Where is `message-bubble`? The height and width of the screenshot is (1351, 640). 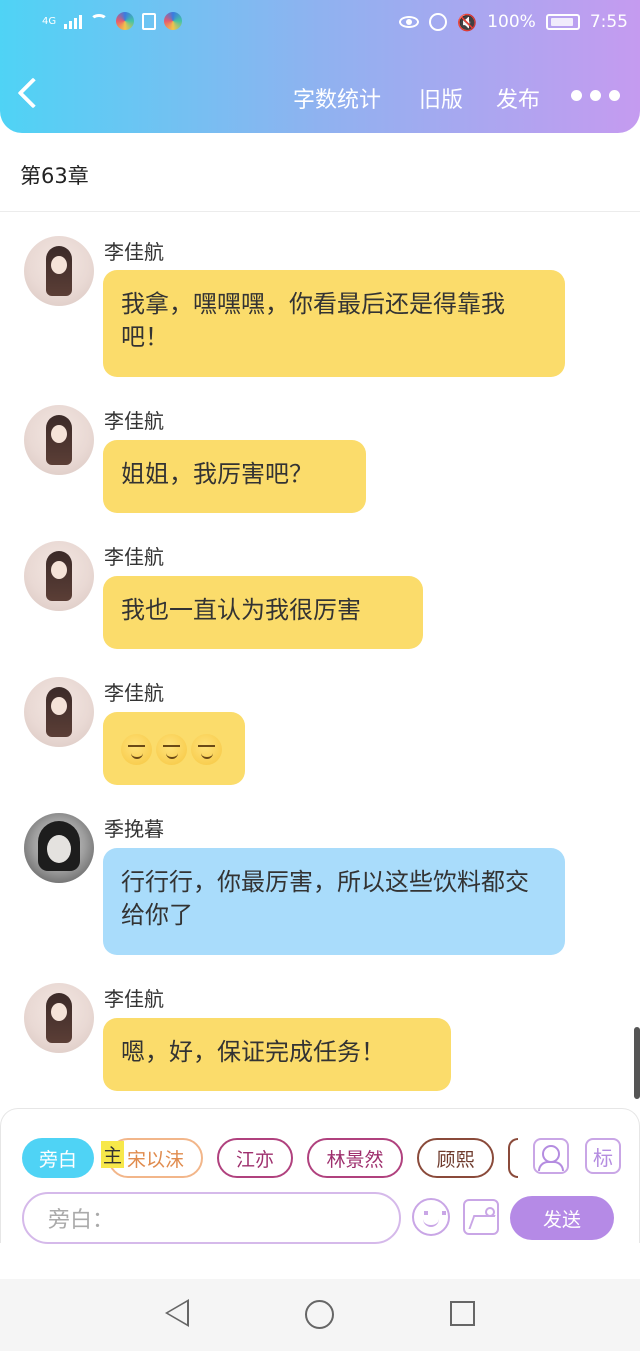
message-bubble is located at coordinates (174, 748).